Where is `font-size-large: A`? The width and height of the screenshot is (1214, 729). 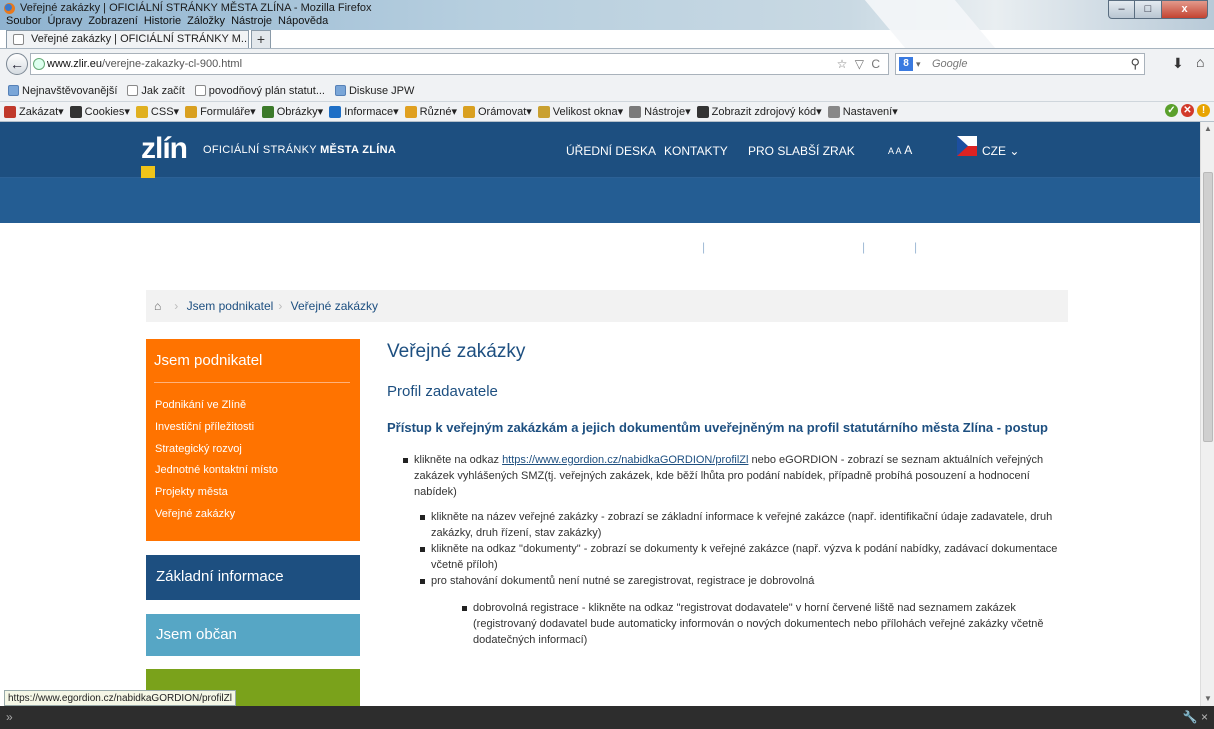
font-size-large: A is located at coordinates (908, 150).